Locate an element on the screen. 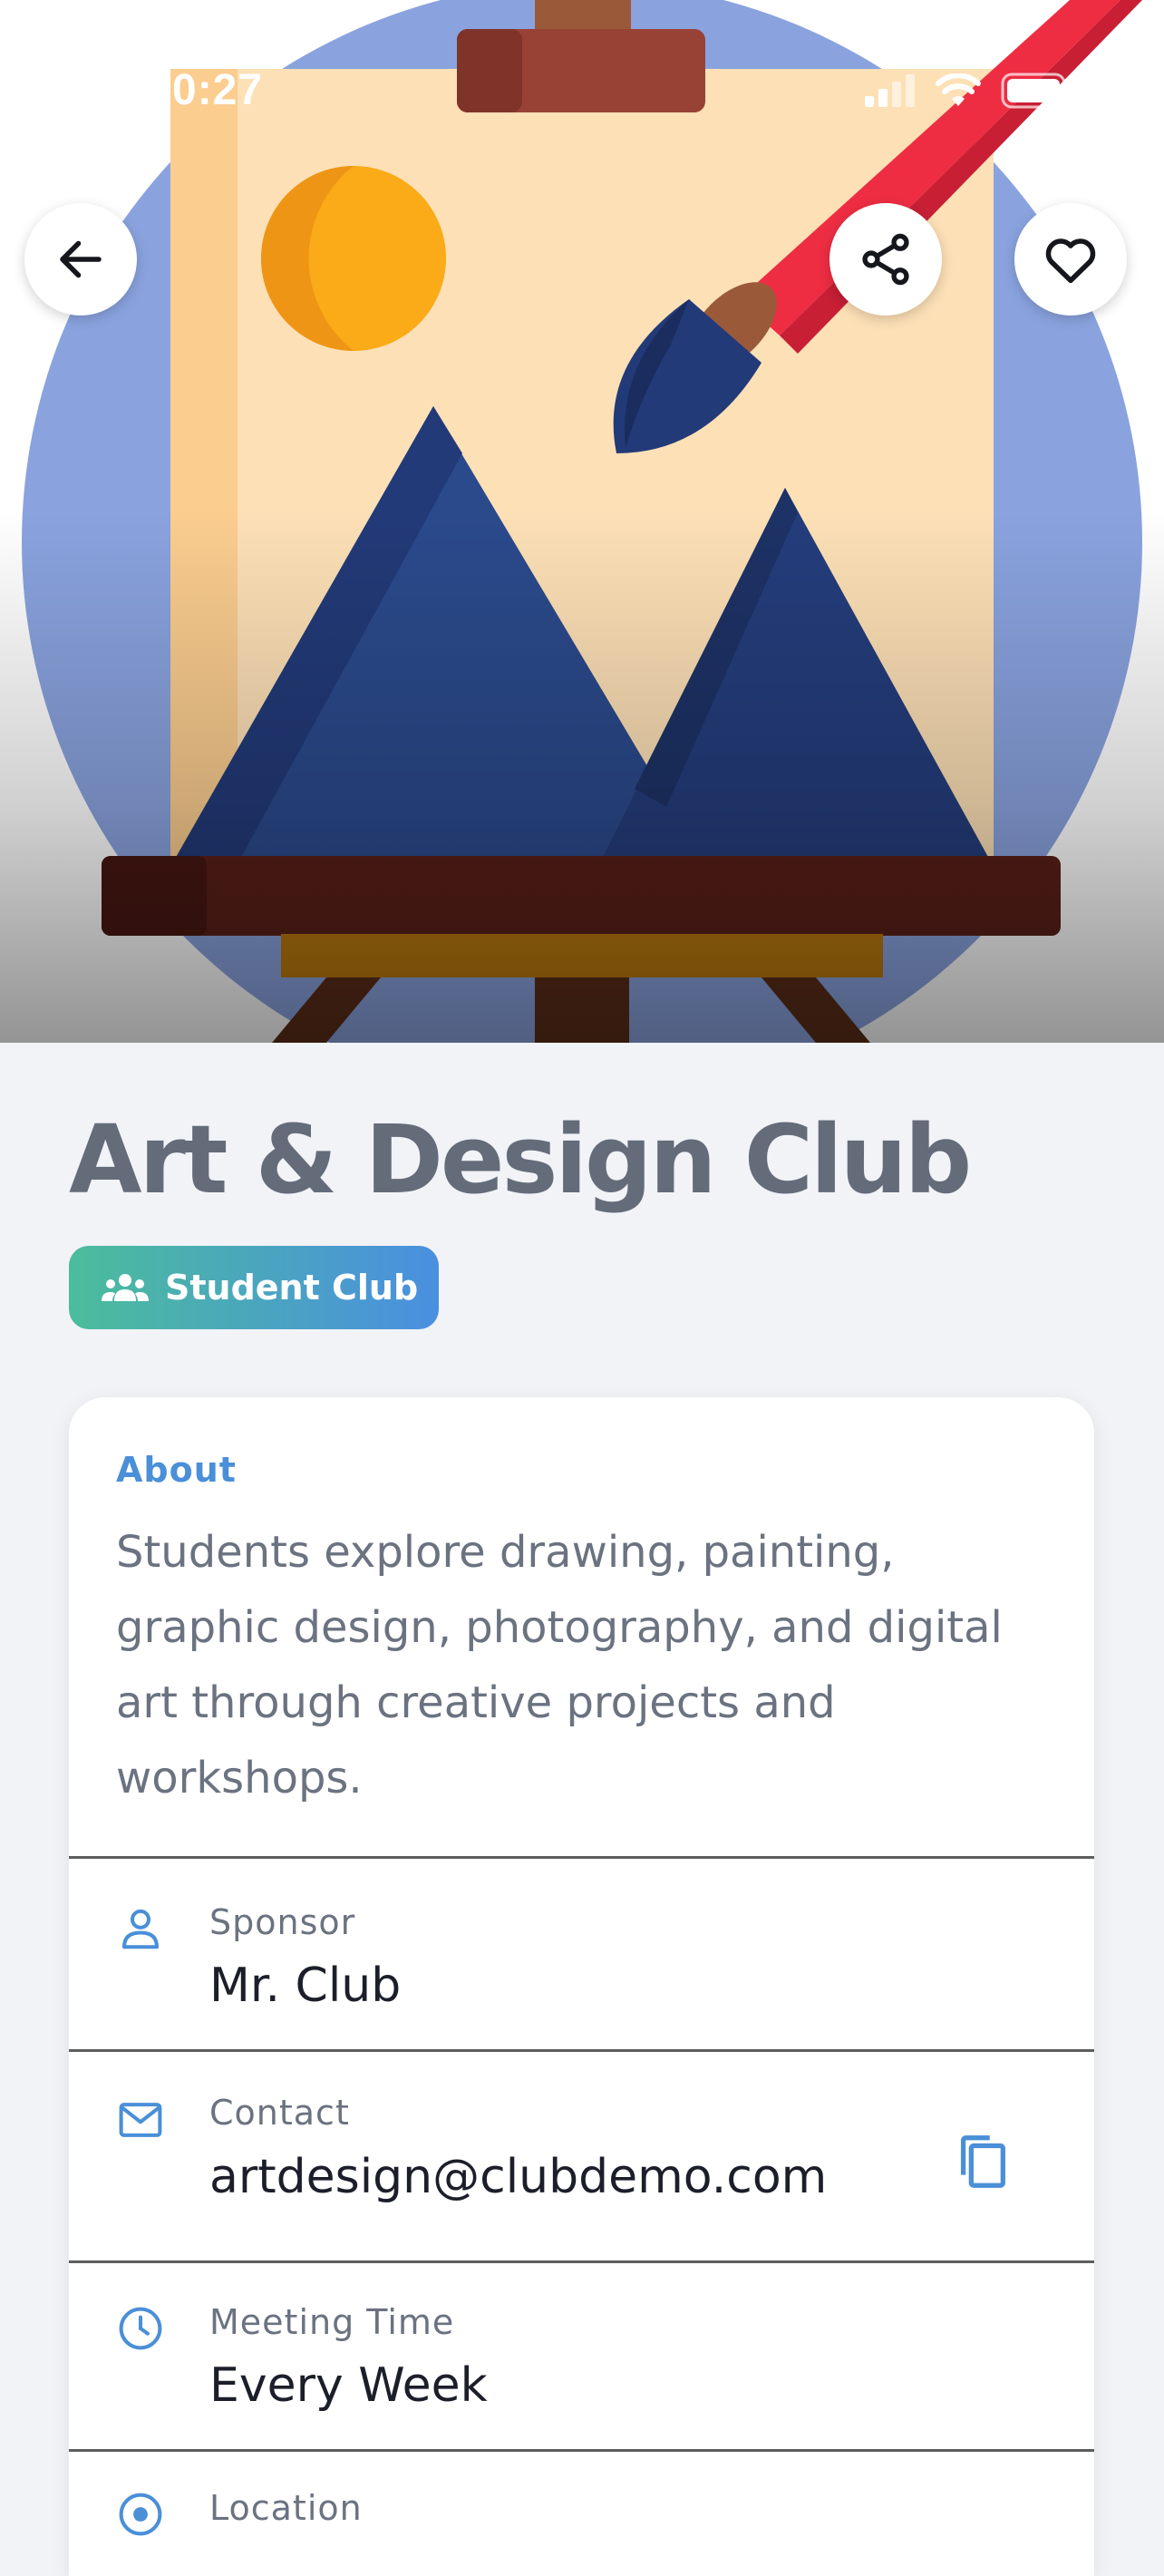  location-pin-icon is located at coordinates (141, 2514).